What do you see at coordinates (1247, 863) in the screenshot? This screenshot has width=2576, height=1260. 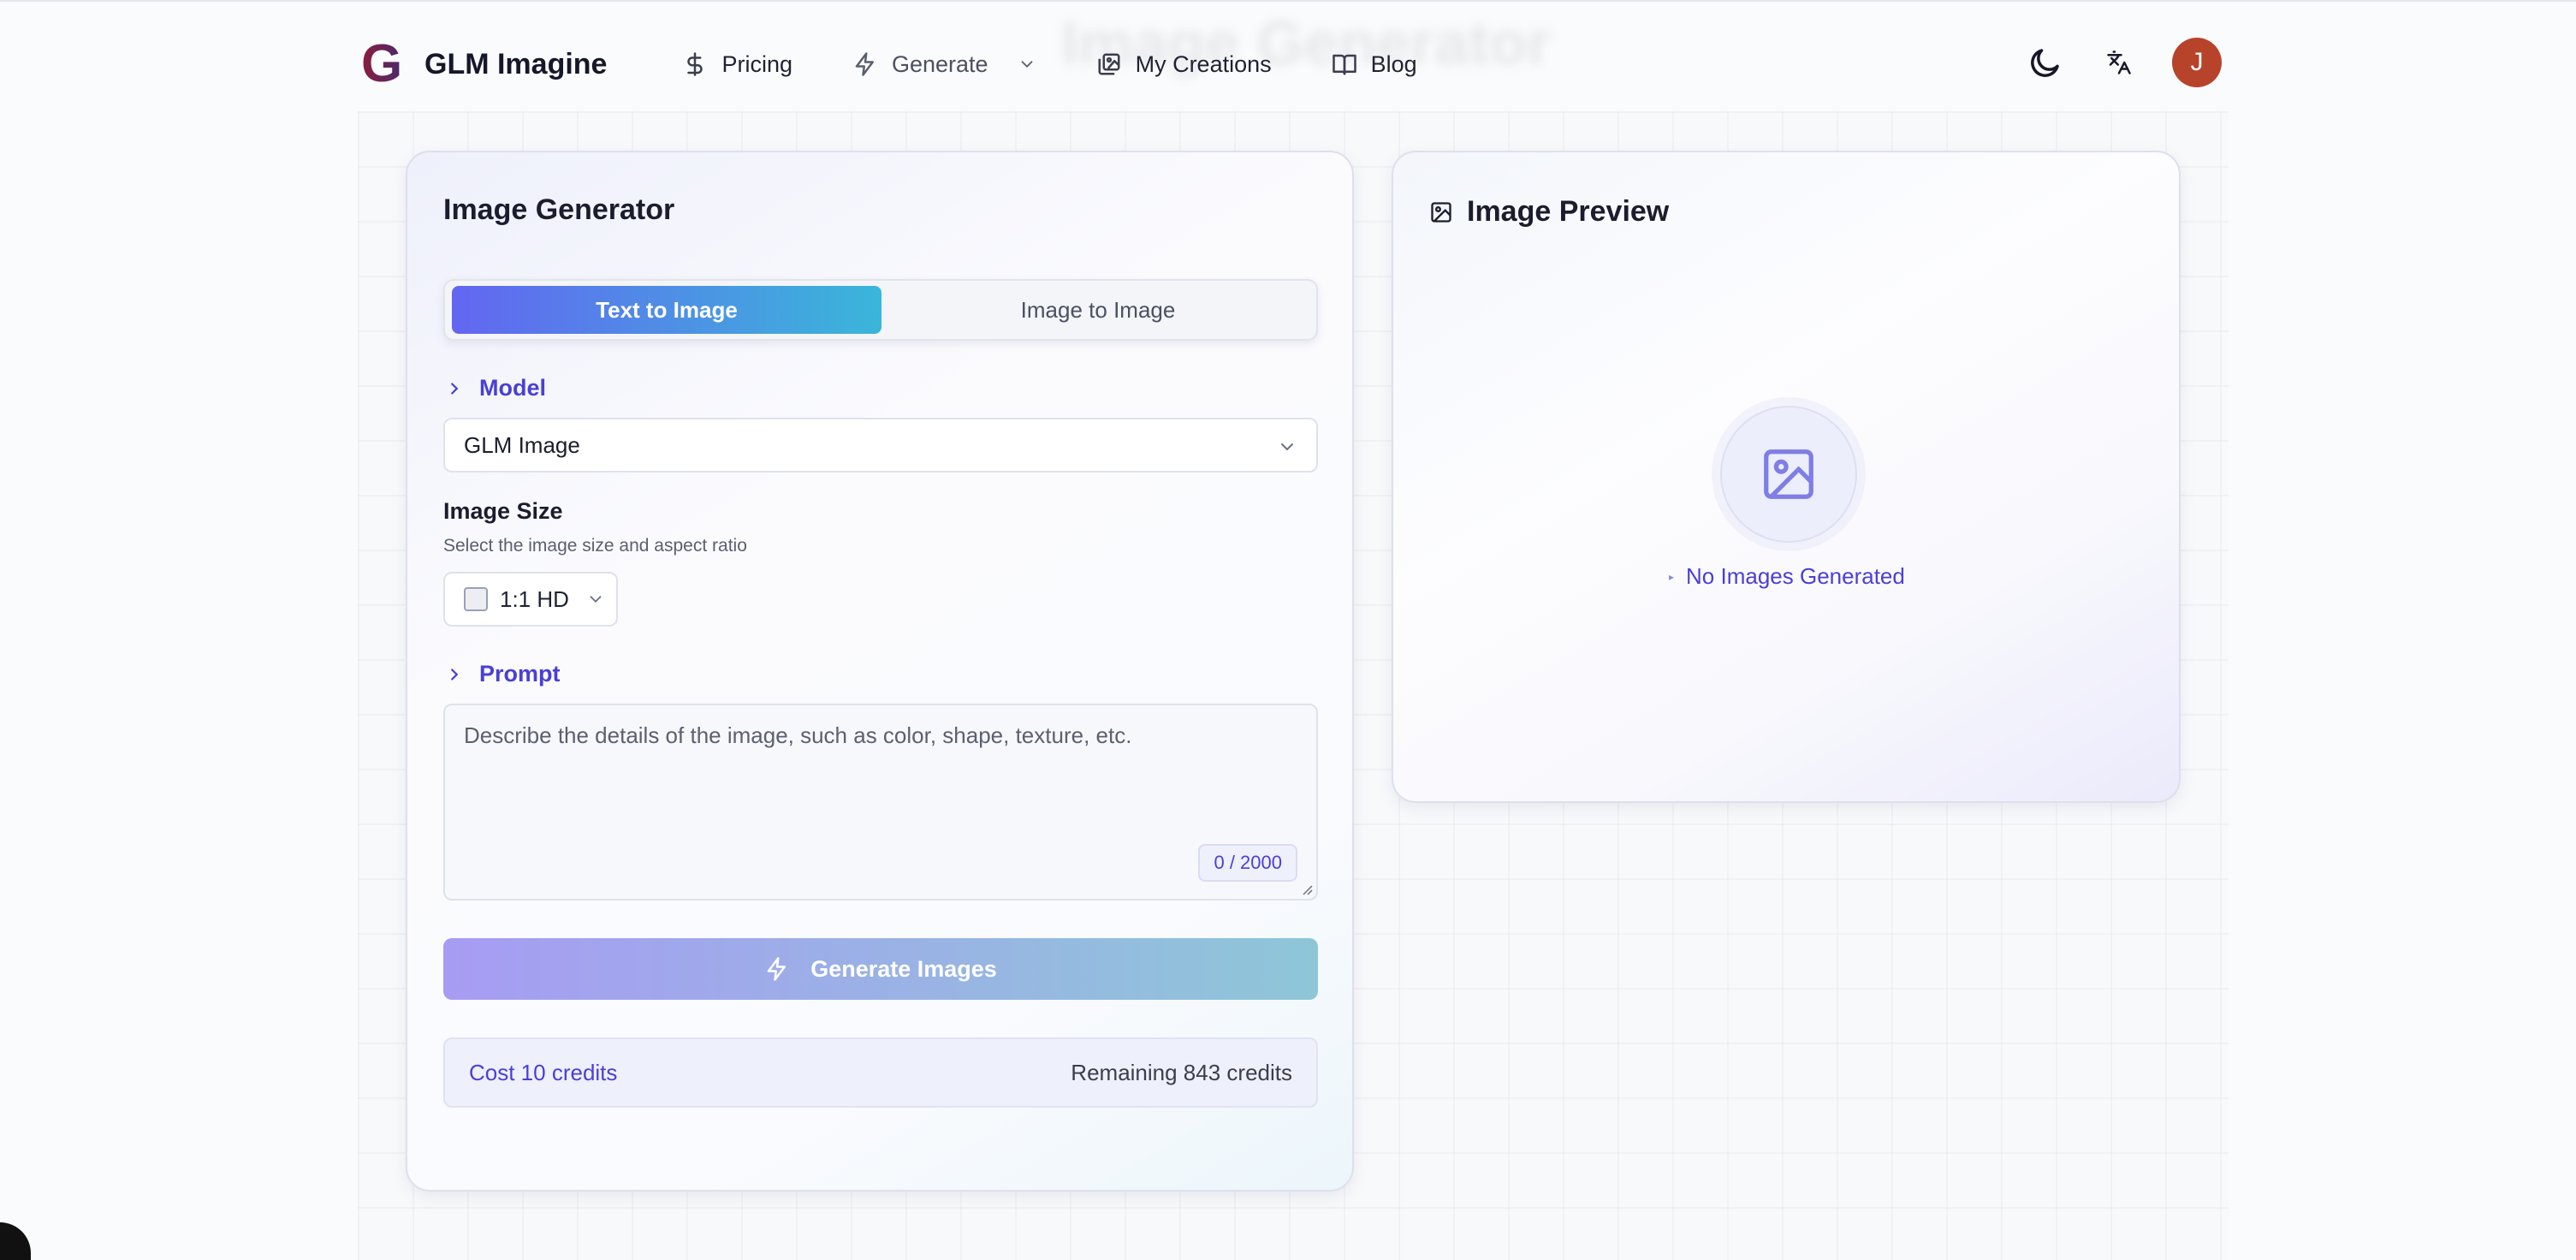 I see `prompt-char-counter: 0 / 2000` at bounding box center [1247, 863].